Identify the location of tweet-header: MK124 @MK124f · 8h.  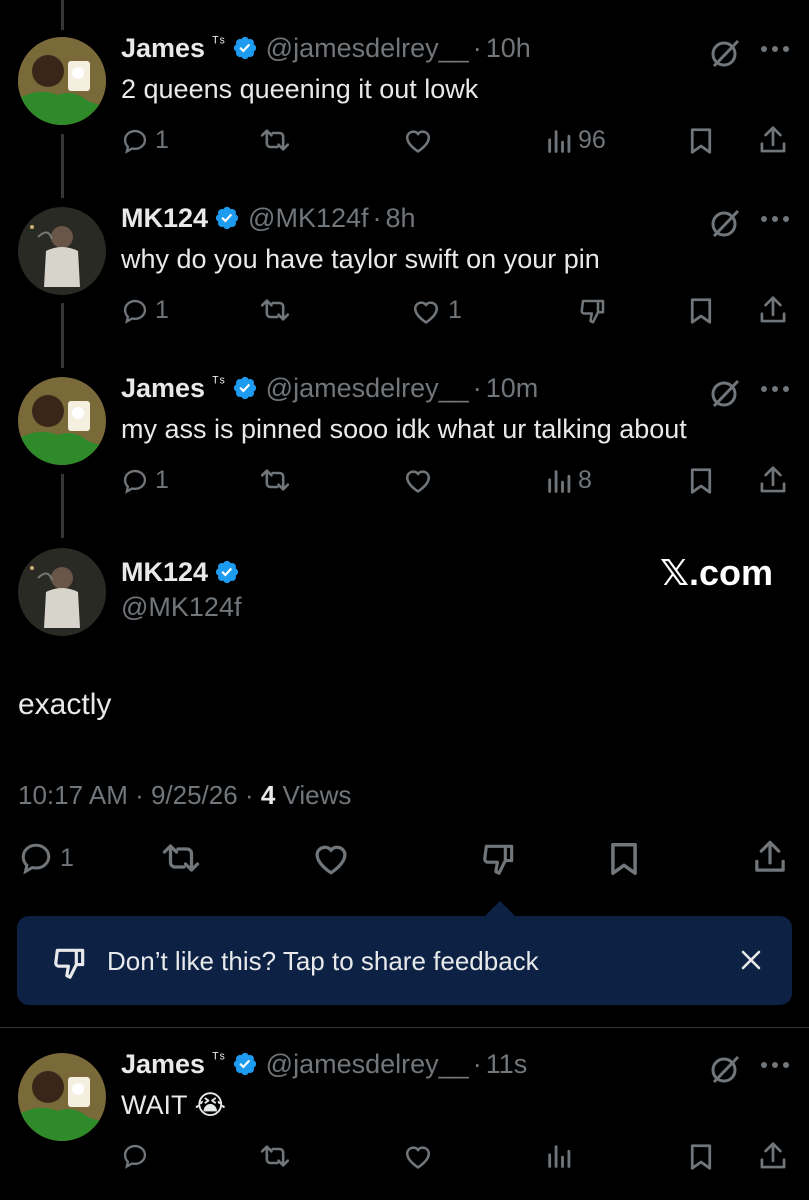
(268, 218).